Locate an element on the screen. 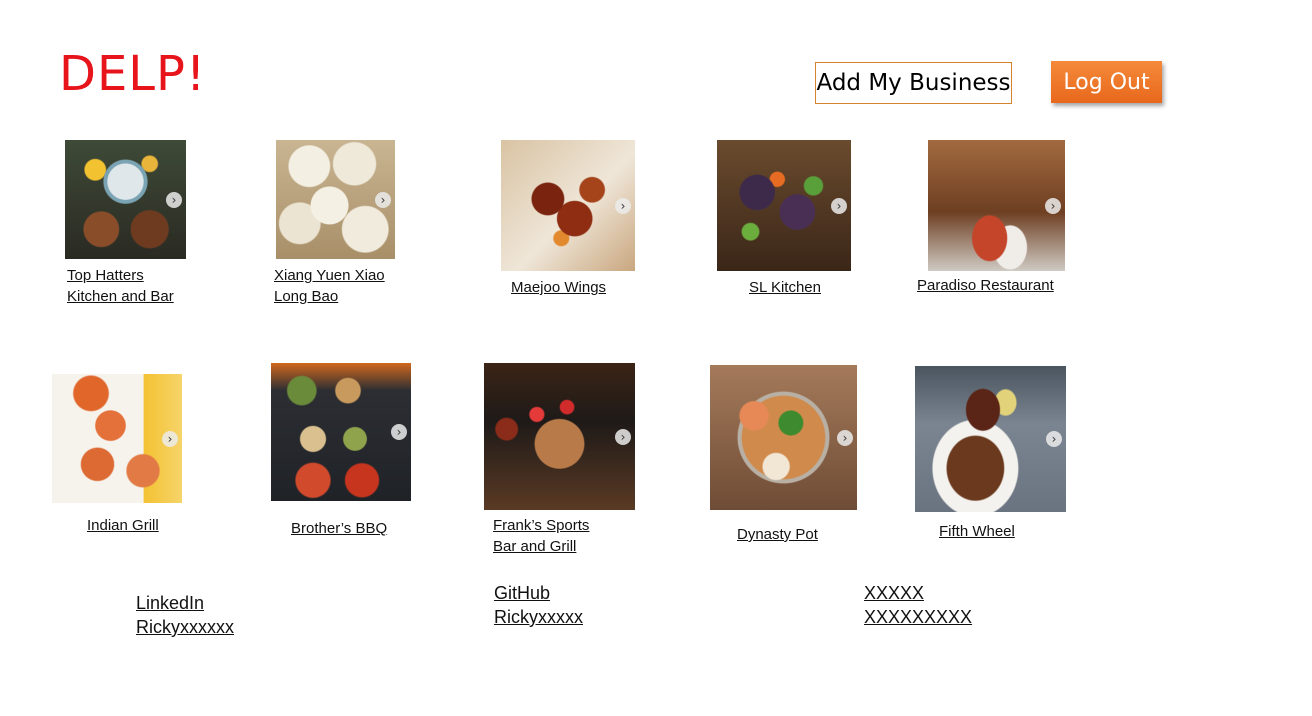 This screenshot has height=716, width=1312. contact-label: XXXXX is located at coordinates (894, 593).